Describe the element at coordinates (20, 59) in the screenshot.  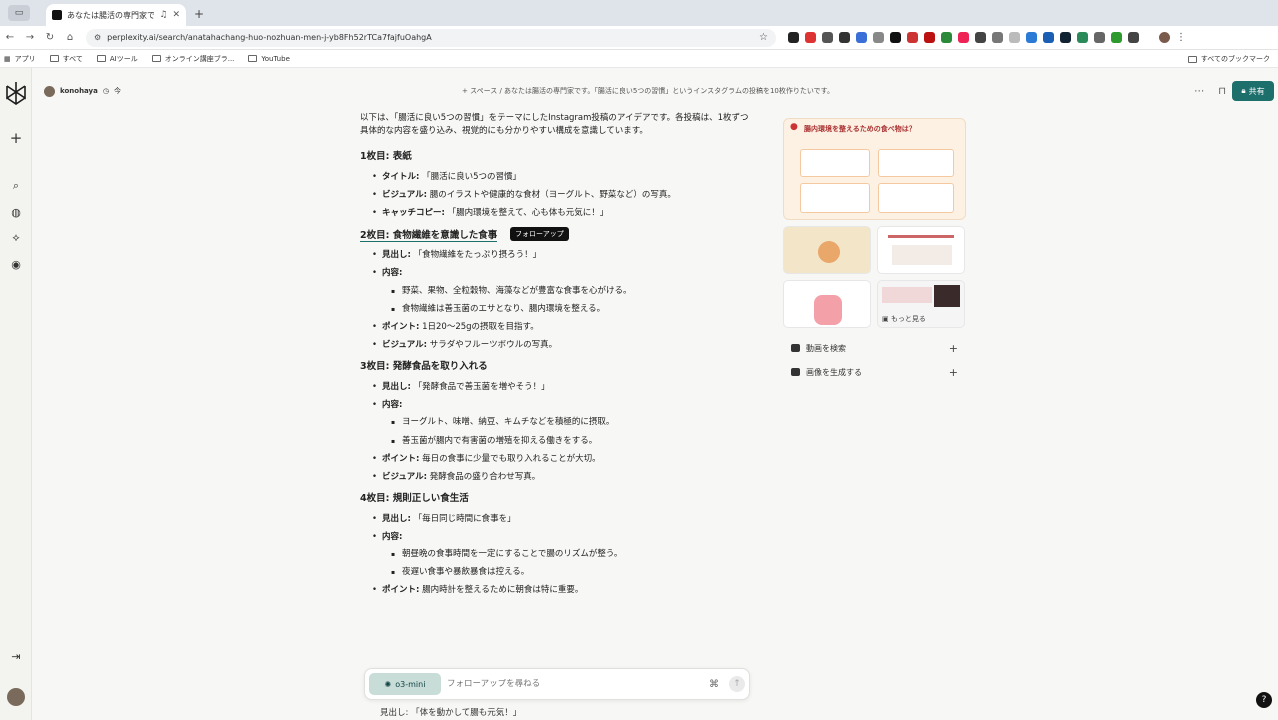
I see `bookmark-apps: ▦ アプリ` at that location.